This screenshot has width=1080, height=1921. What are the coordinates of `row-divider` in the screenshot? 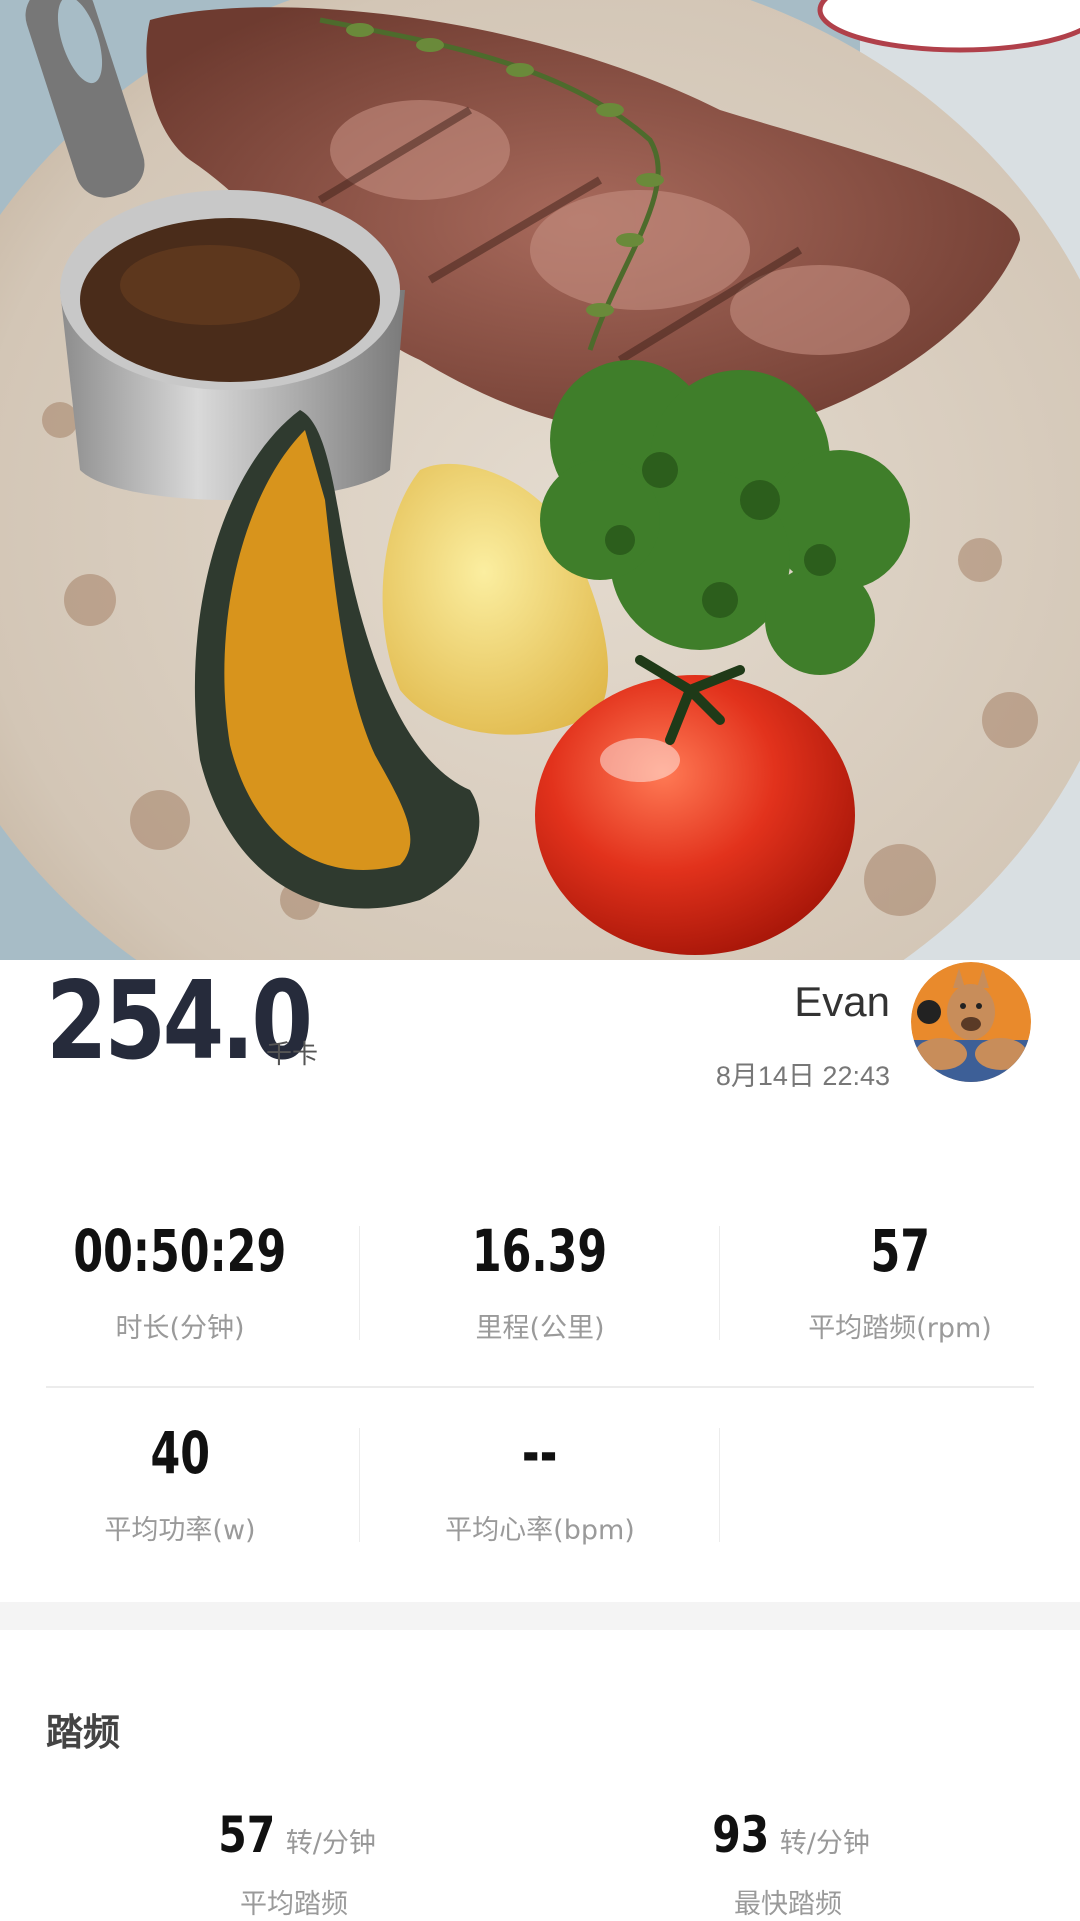 It's located at (540, 1387).